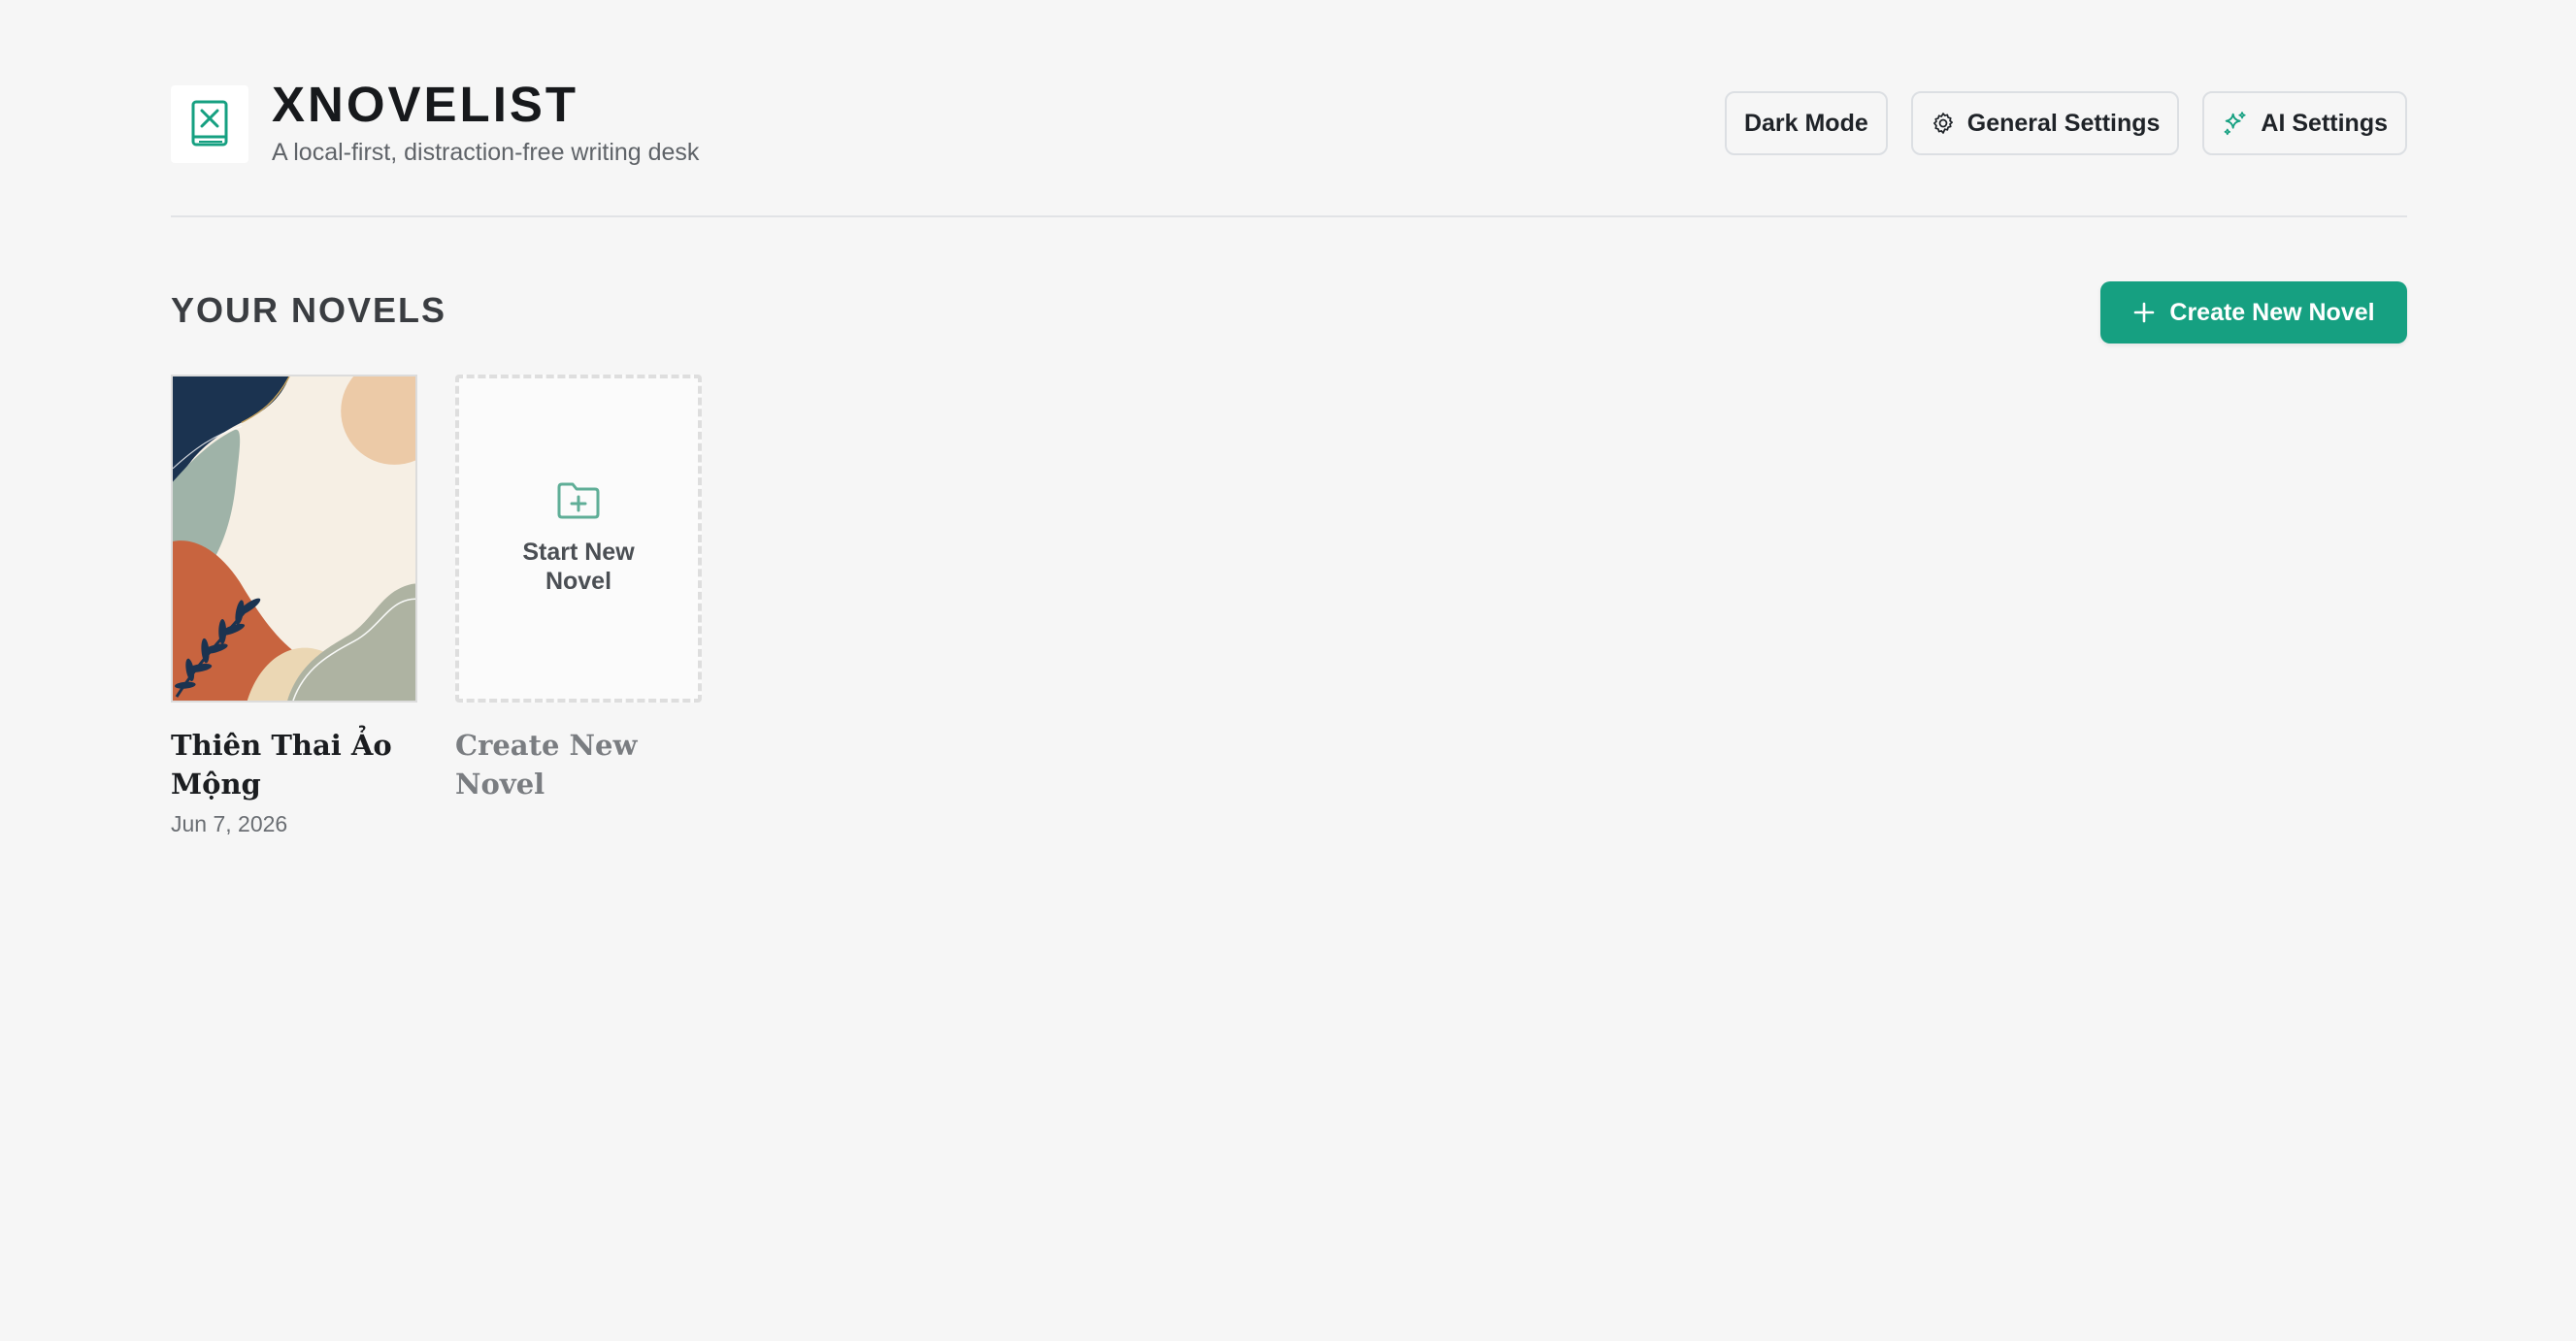  Describe the element at coordinates (578, 764) in the screenshot. I see `new-novel-title: Create New Novel` at that location.